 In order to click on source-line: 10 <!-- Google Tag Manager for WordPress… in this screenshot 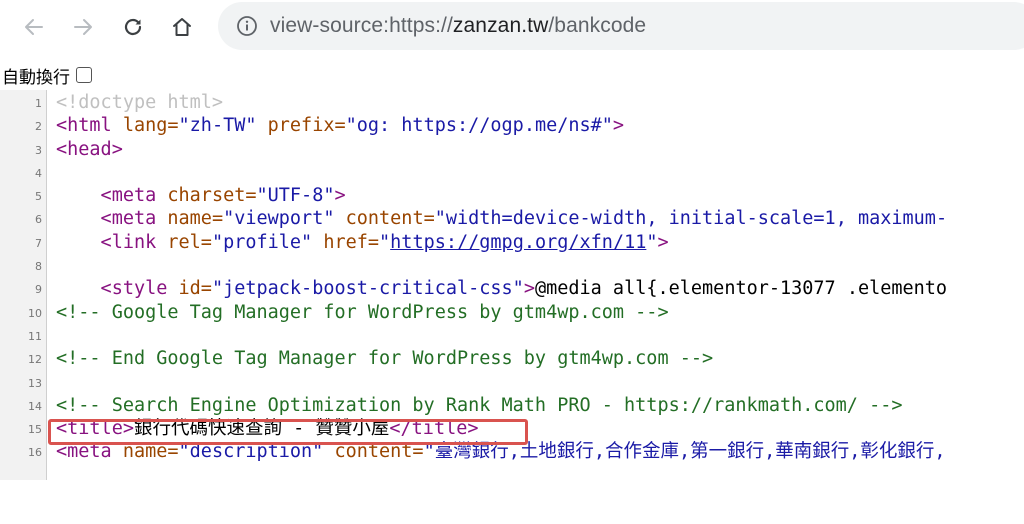, I will do `click(512, 312)`.